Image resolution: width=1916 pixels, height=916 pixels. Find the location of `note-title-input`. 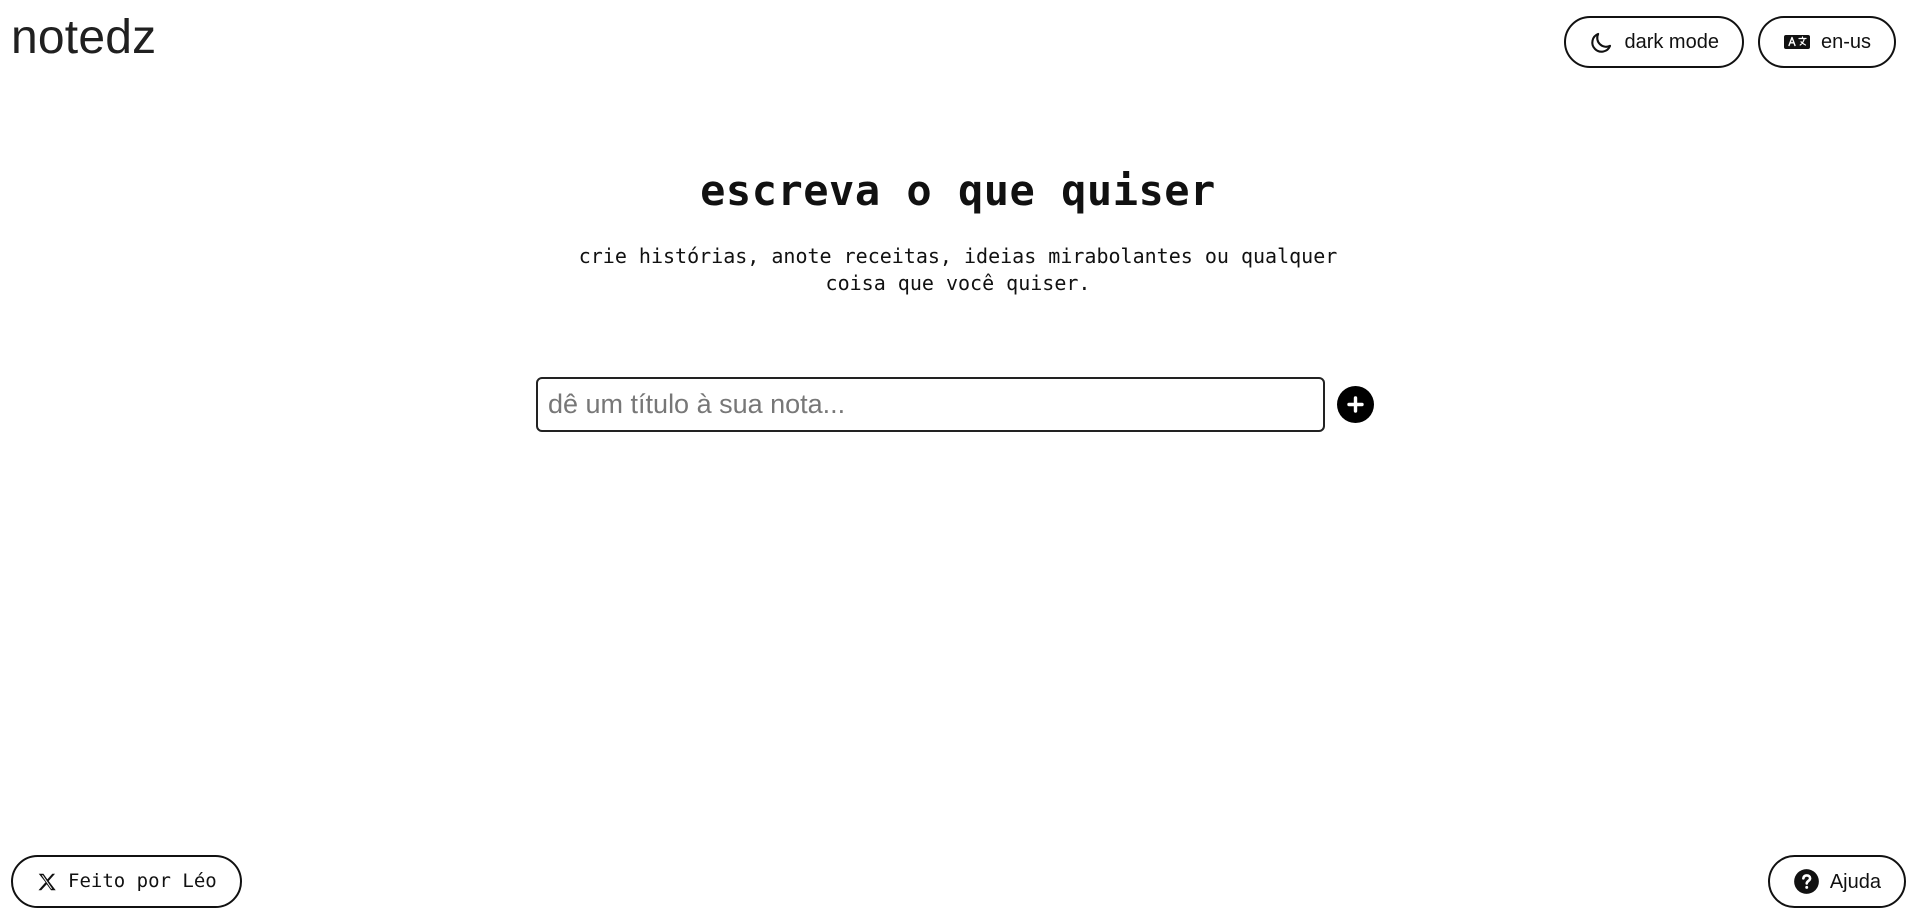

note-title-input is located at coordinates (930, 404).